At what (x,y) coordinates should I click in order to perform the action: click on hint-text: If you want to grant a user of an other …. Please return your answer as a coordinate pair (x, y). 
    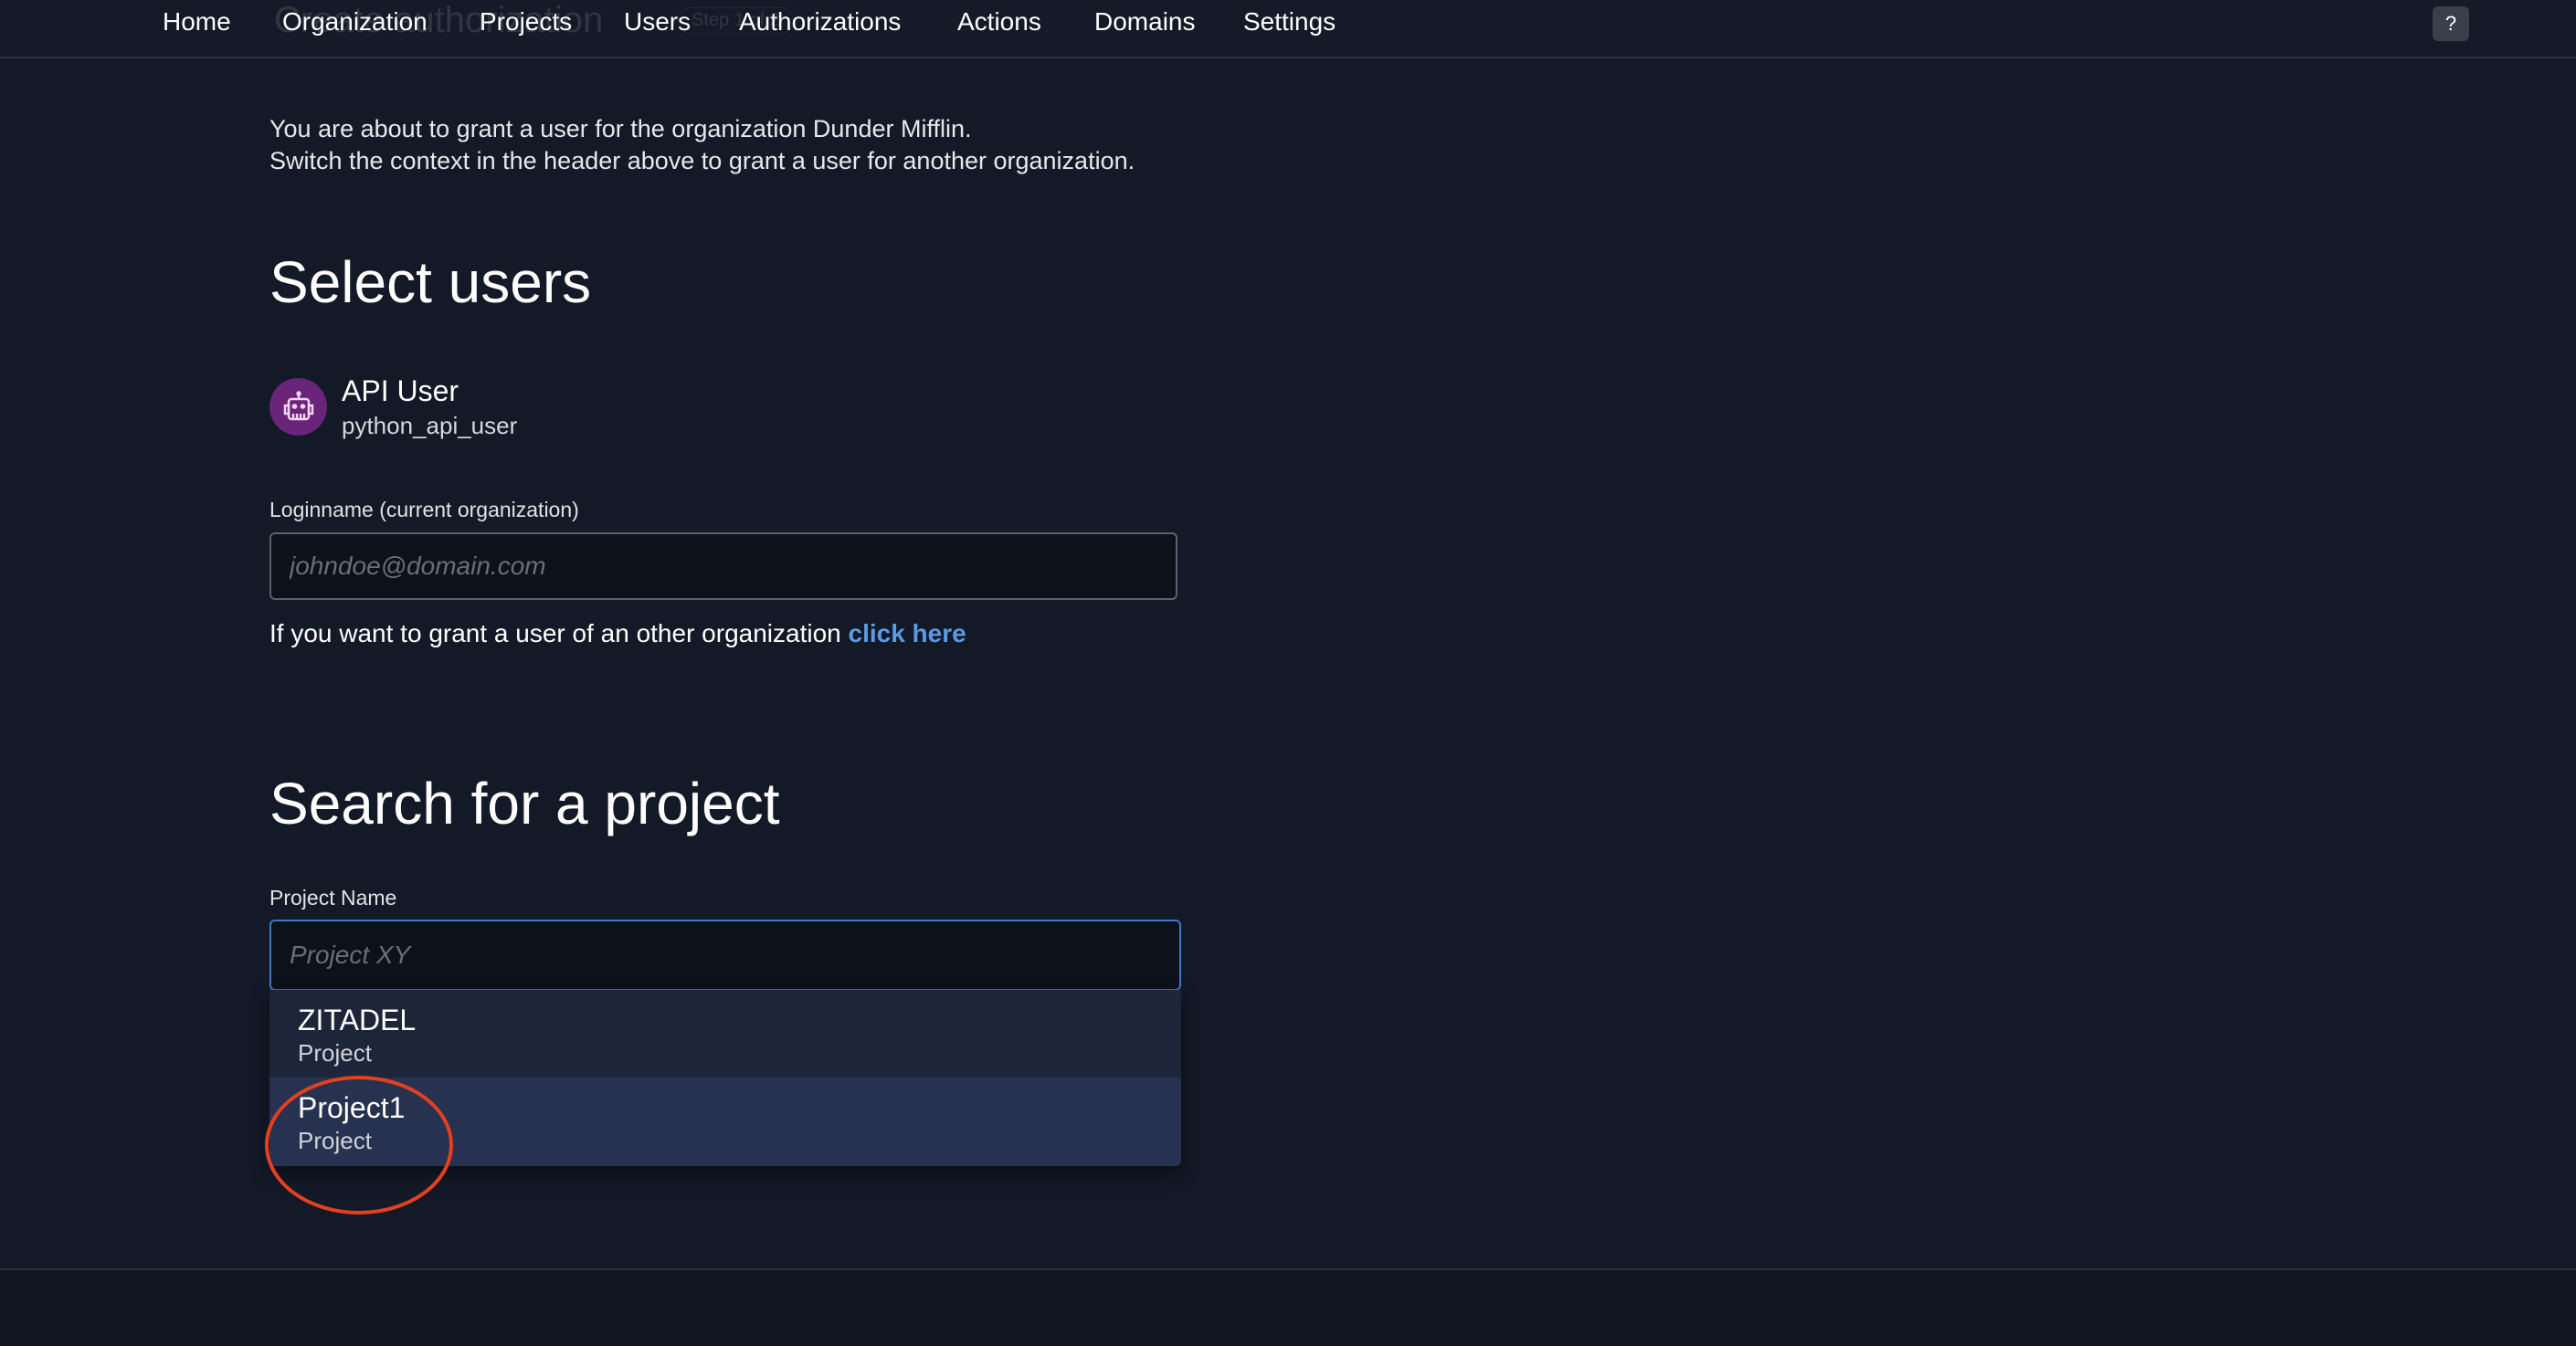
    Looking at the image, I should click on (559, 633).